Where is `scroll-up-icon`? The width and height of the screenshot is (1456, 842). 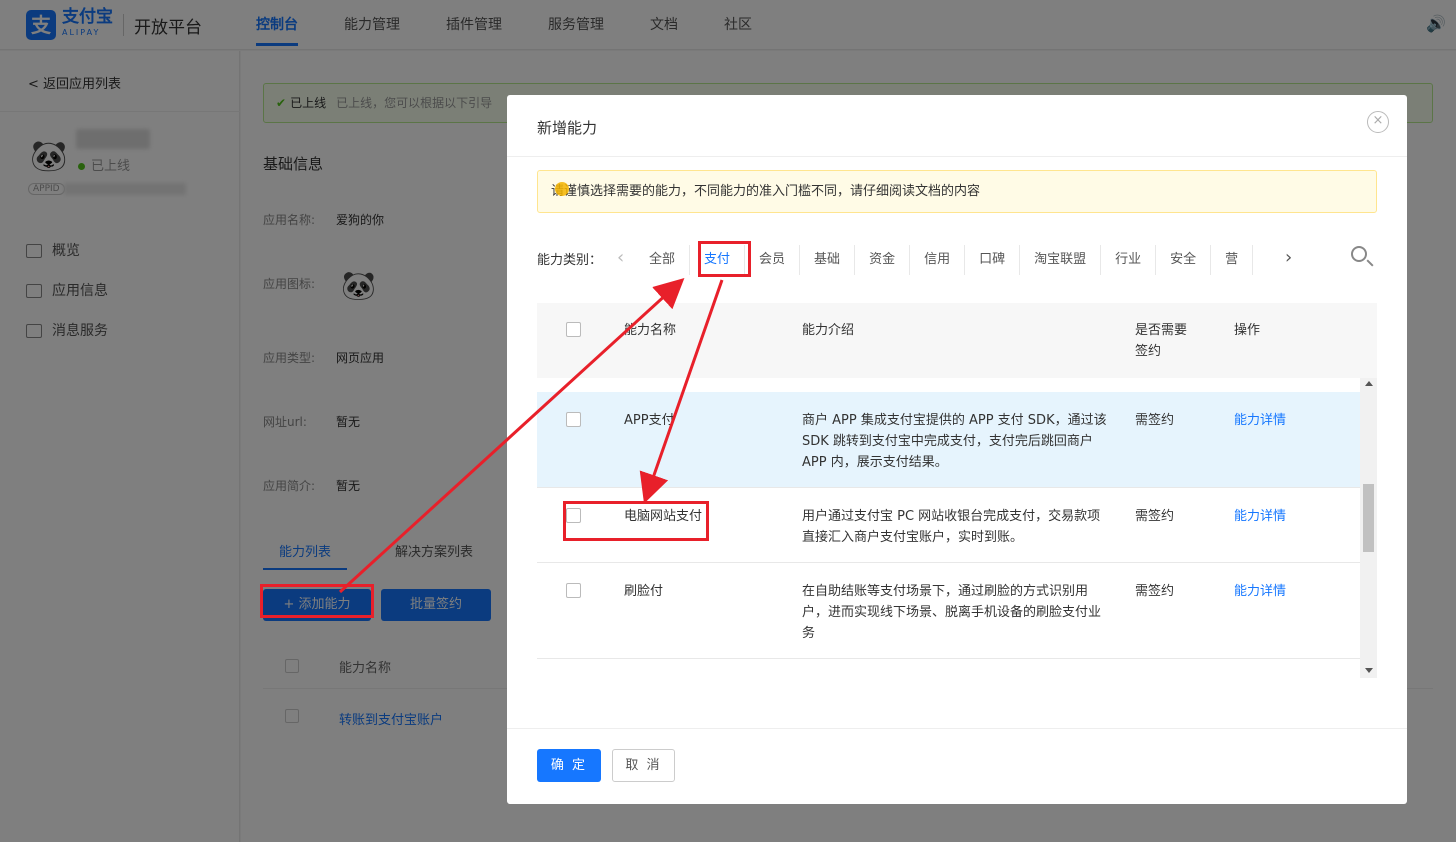 scroll-up-icon is located at coordinates (1369, 383).